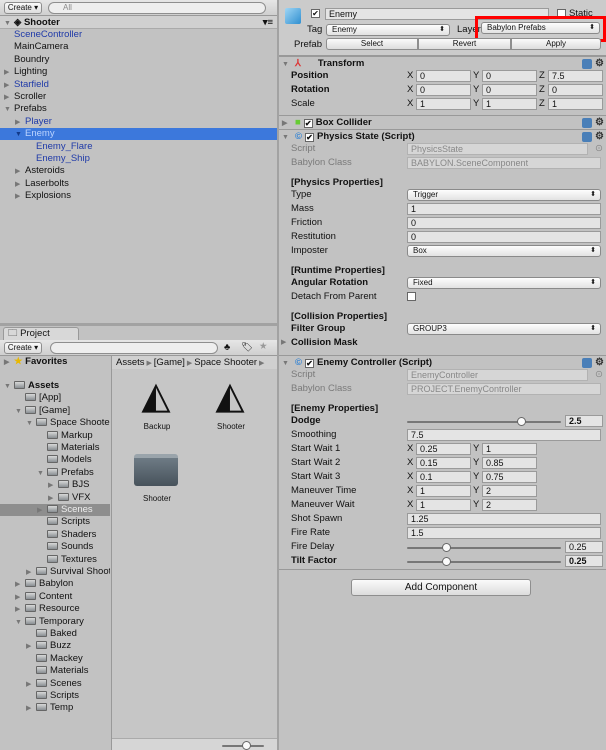 The image size is (606, 750). What do you see at coordinates (138, 122) in the screenshot?
I see `hierarchy-item: ▶ Player` at bounding box center [138, 122].